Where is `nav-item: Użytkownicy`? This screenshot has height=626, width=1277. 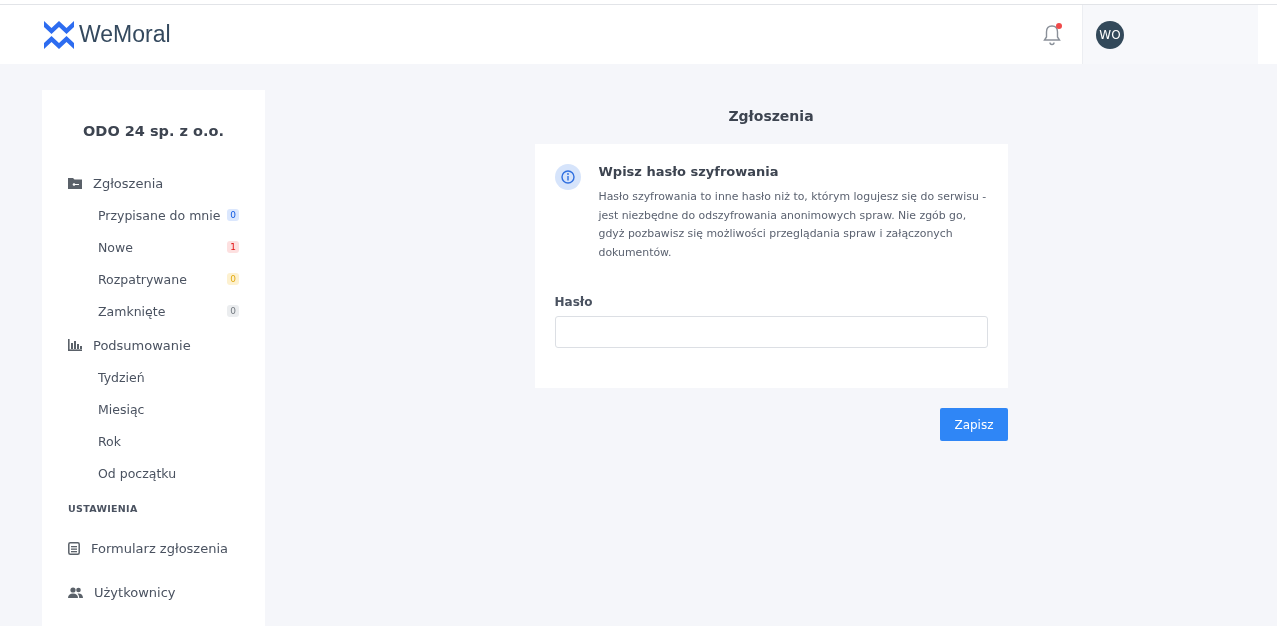 nav-item: Użytkownicy is located at coordinates (166, 592).